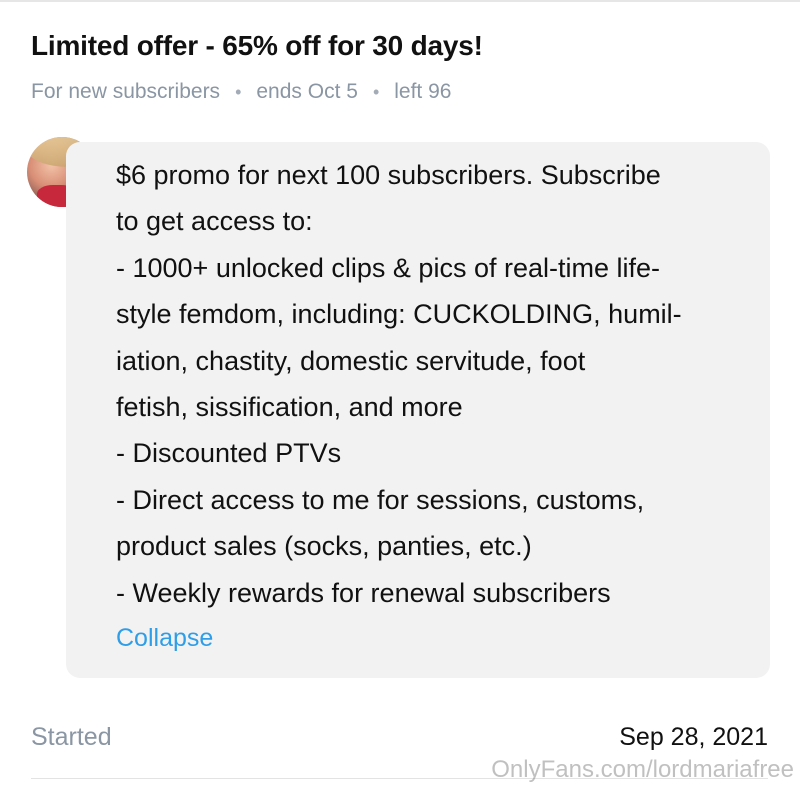 Image resolution: width=800 pixels, height=789 pixels. I want to click on started-label: Started, so click(71, 737).